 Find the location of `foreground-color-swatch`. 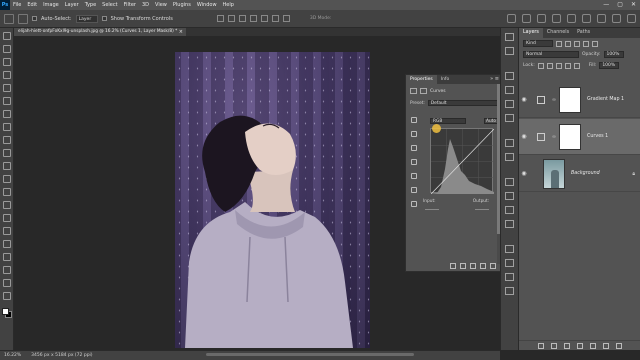

foreground-color-swatch is located at coordinates (5, 311).